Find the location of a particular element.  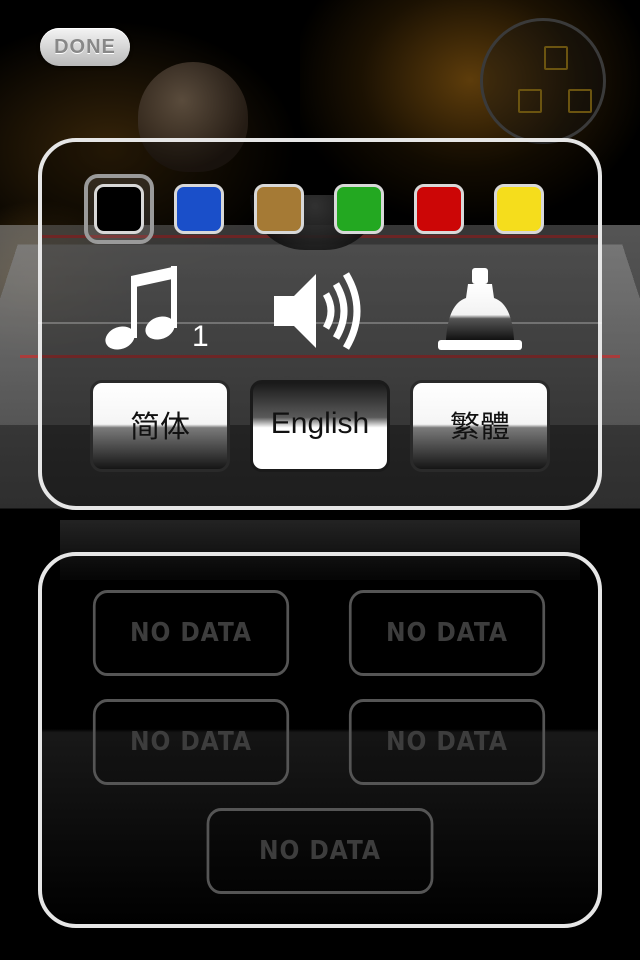

bell-toggle-button is located at coordinates (480, 309).